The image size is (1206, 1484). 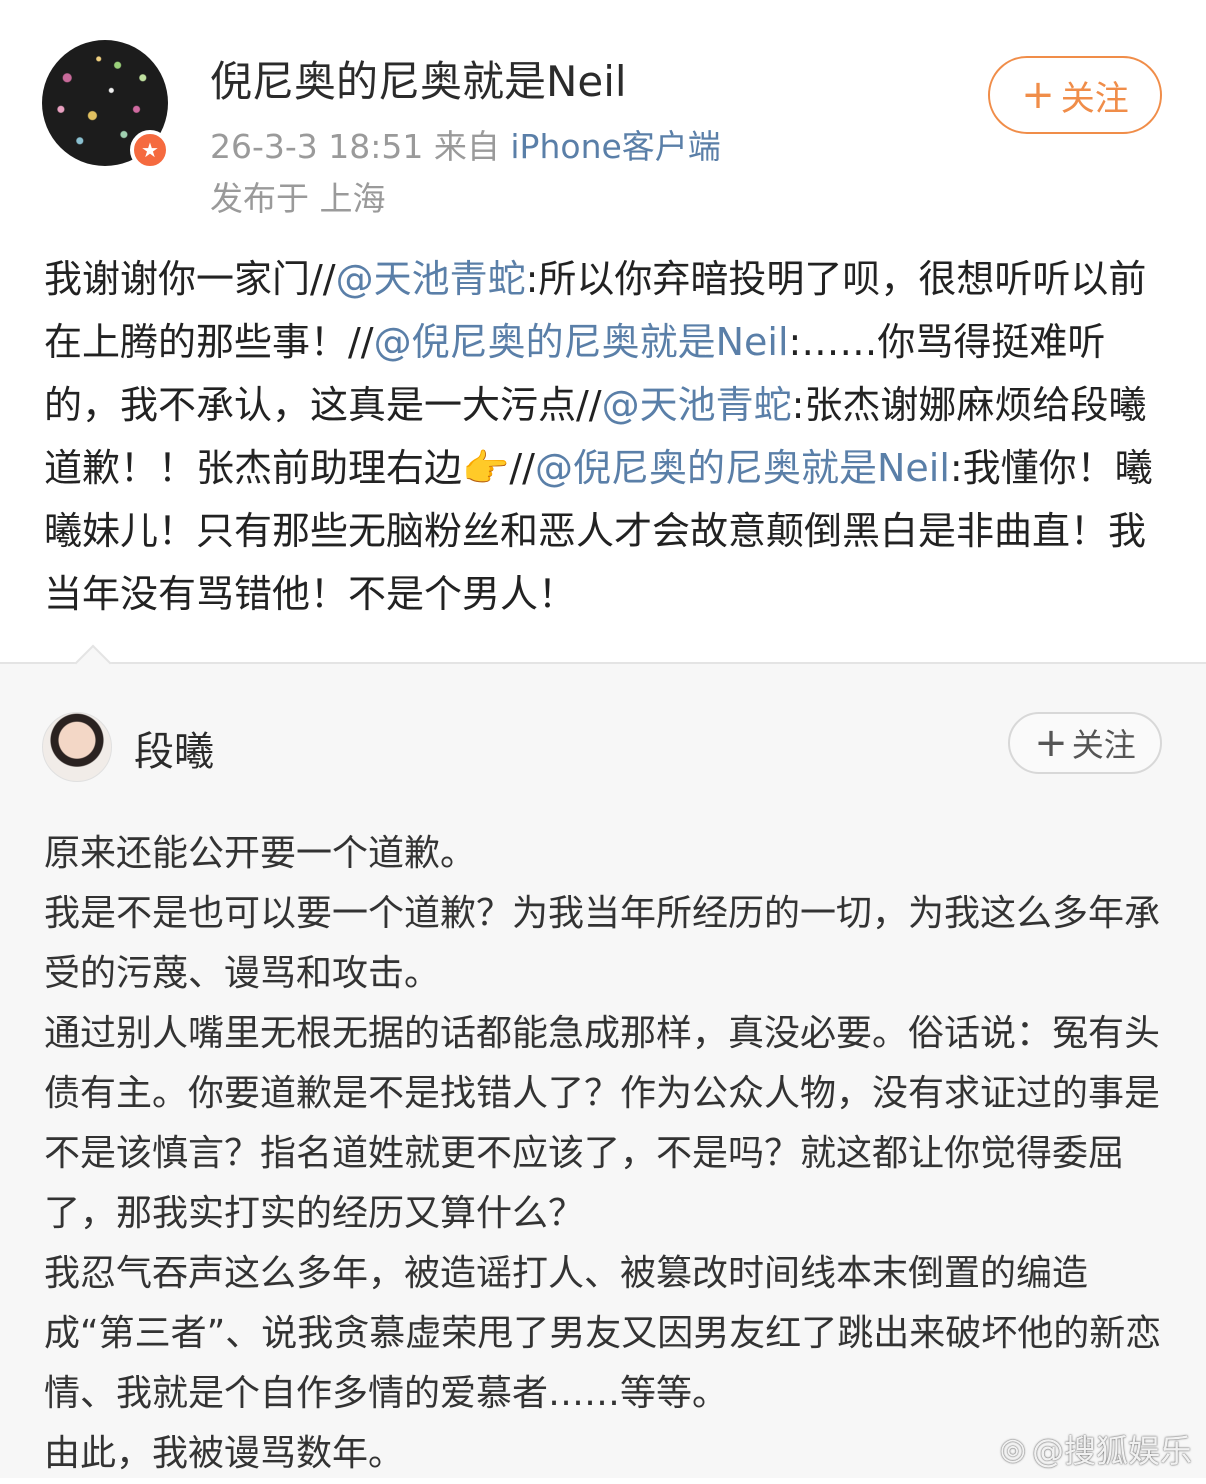 I want to click on follow-button: + 关注, so click(x=1075, y=95).